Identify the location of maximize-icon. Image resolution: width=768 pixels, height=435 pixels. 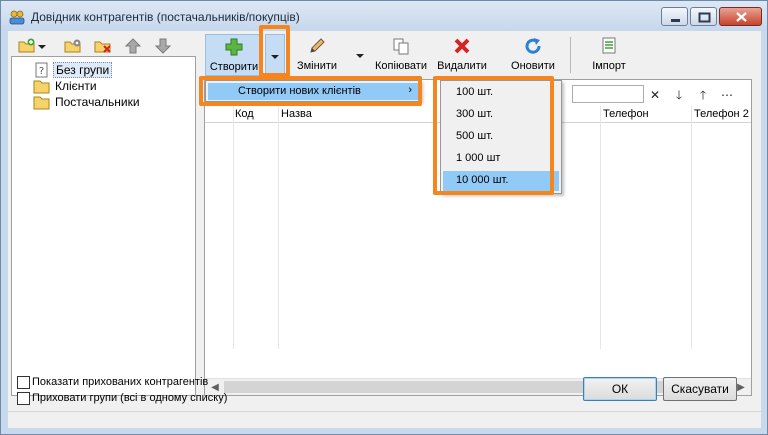
(704, 17).